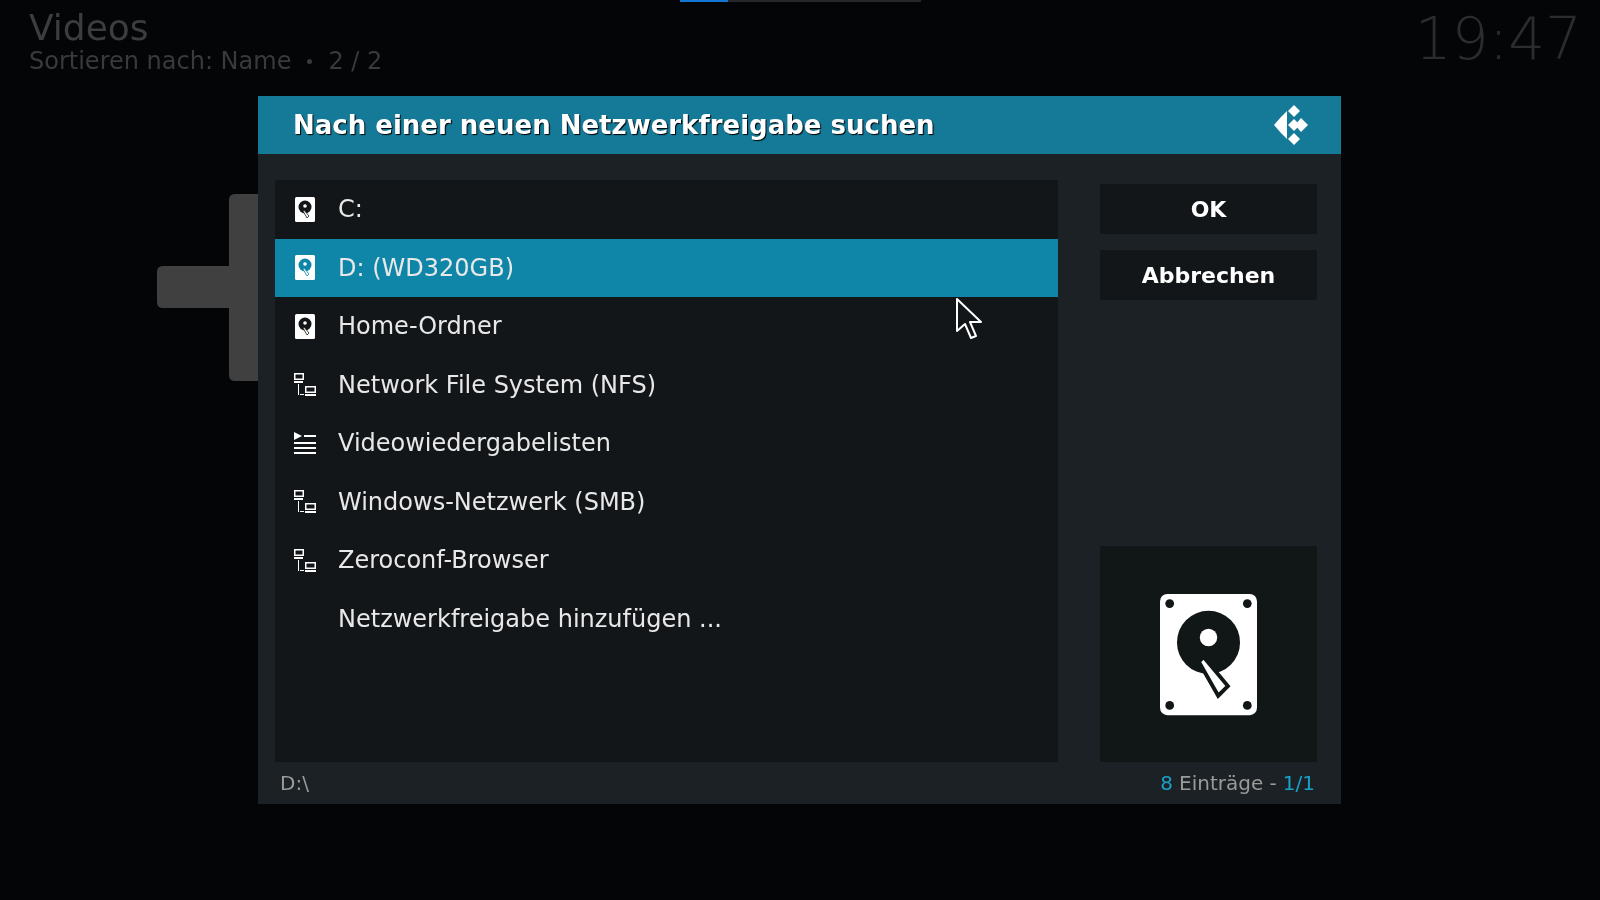 The height and width of the screenshot is (900, 1600). I want to click on list-item: Zeroconf-Browser, so click(666, 560).